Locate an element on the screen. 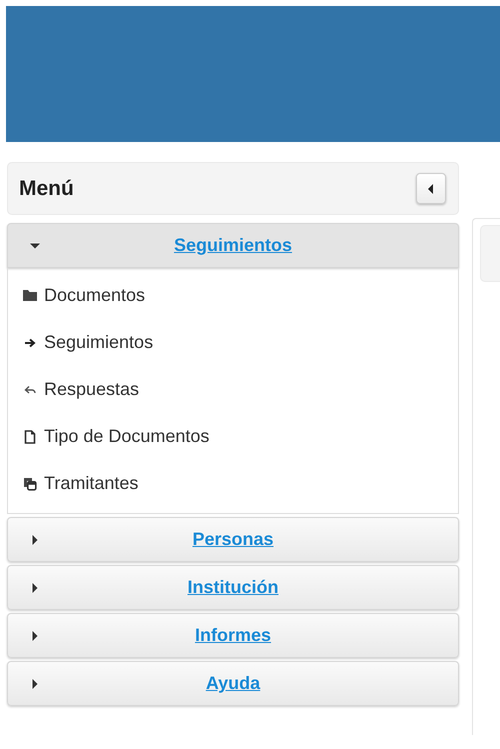 The height and width of the screenshot is (749, 500). file-icon is located at coordinates (30, 437).